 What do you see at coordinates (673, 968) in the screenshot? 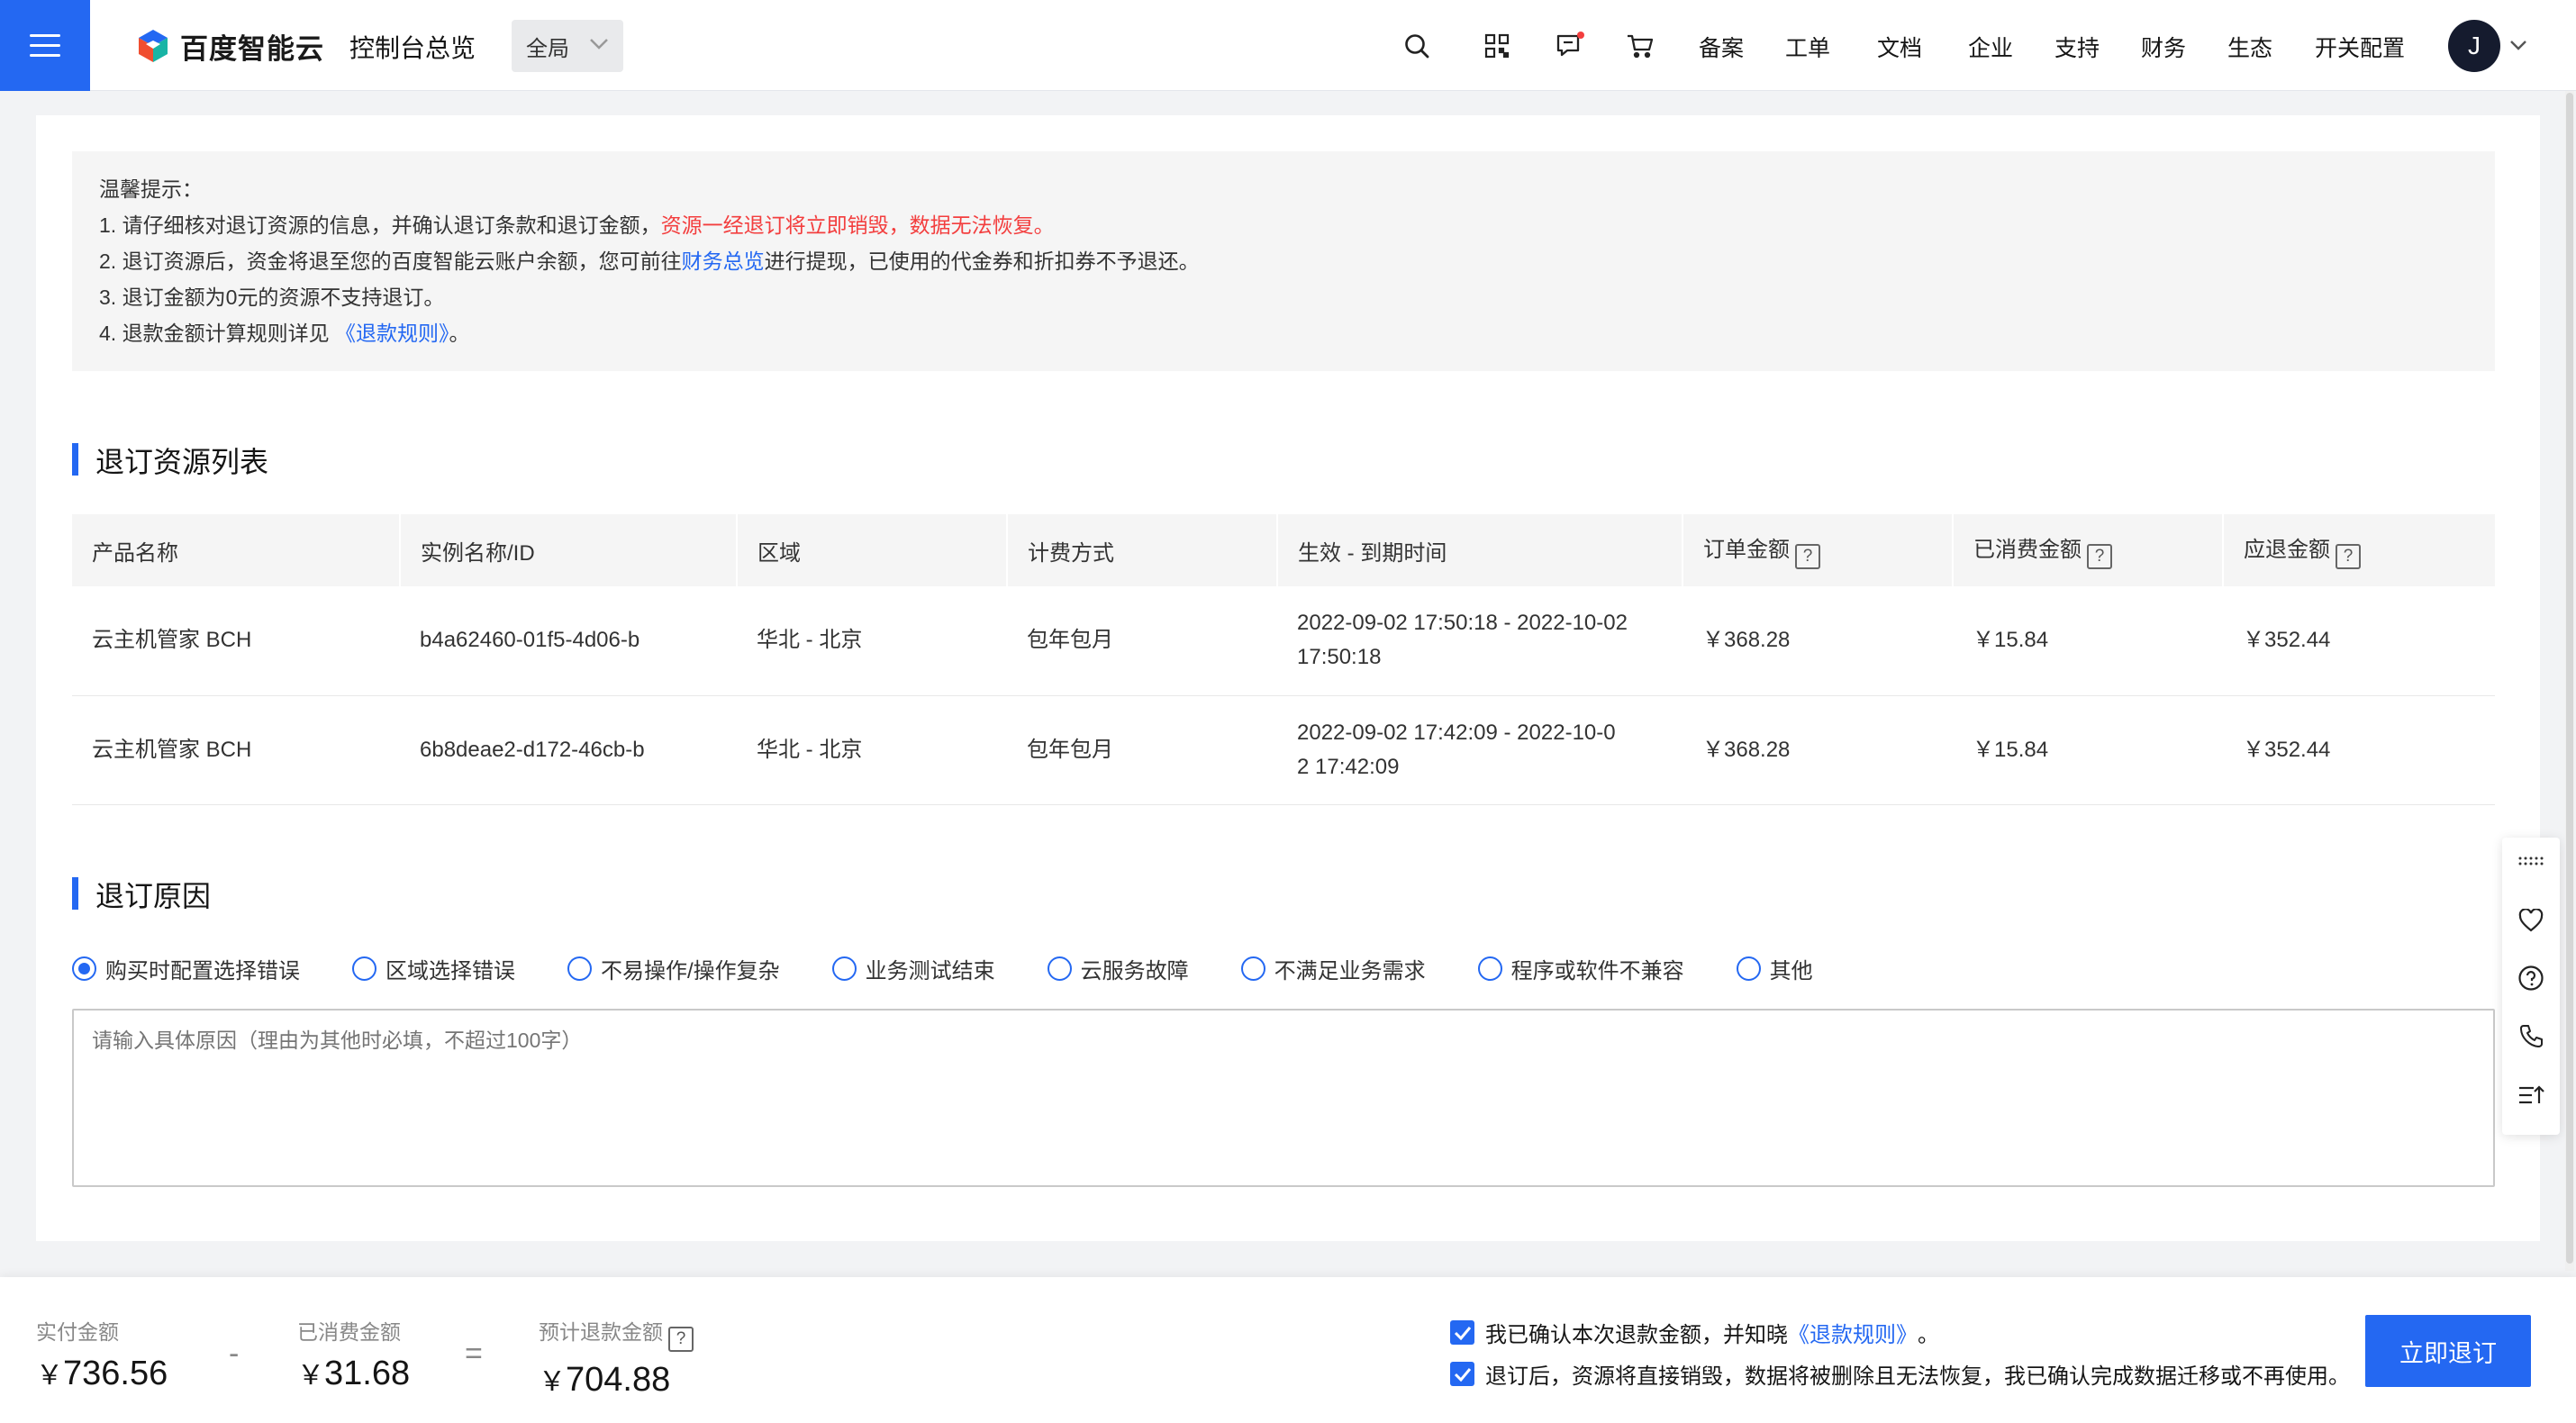
I see `reason-radio-hard-to-use: 不易操作/操作复杂` at bounding box center [673, 968].